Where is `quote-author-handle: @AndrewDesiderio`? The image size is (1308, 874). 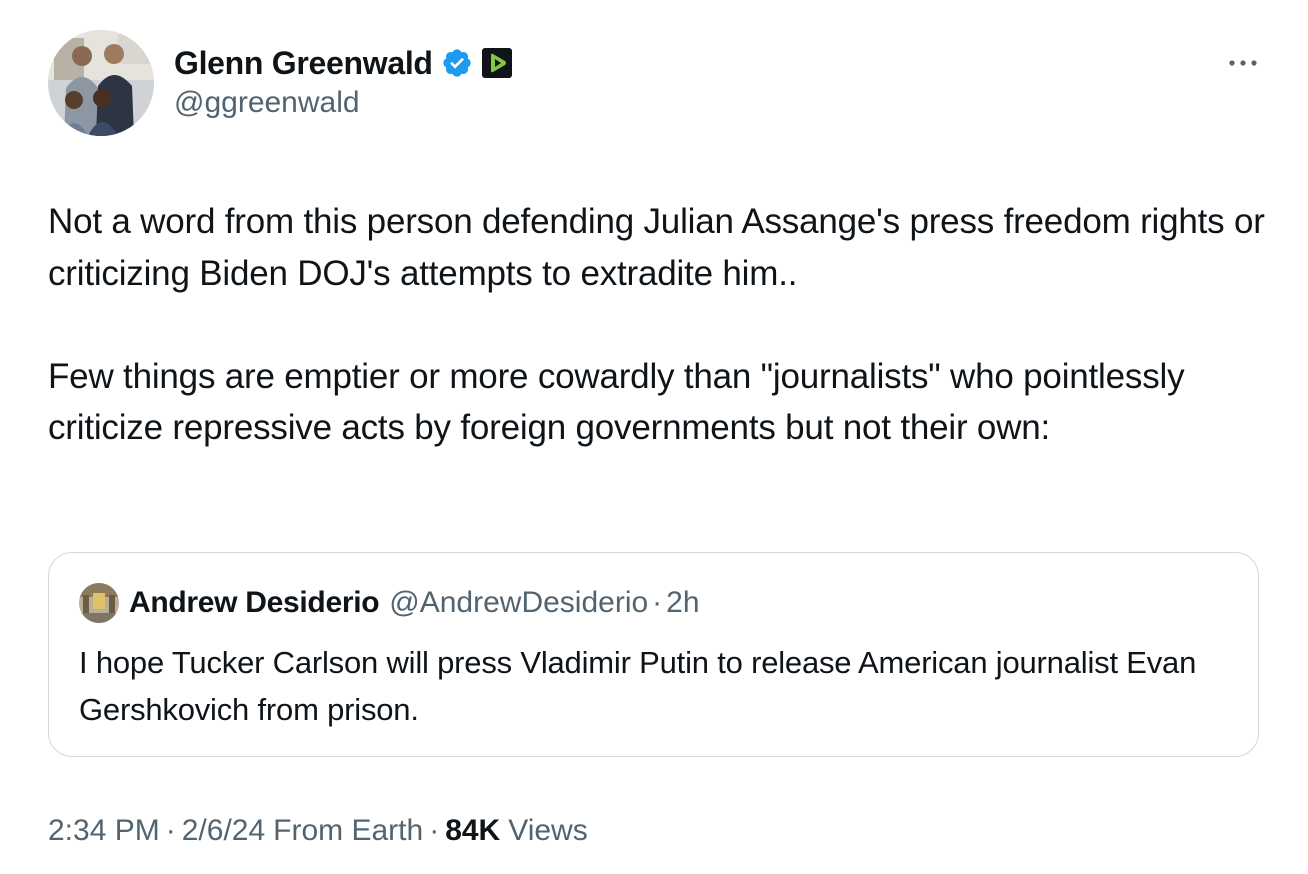 quote-author-handle: @AndrewDesiderio is located at coordinates (518, 603).